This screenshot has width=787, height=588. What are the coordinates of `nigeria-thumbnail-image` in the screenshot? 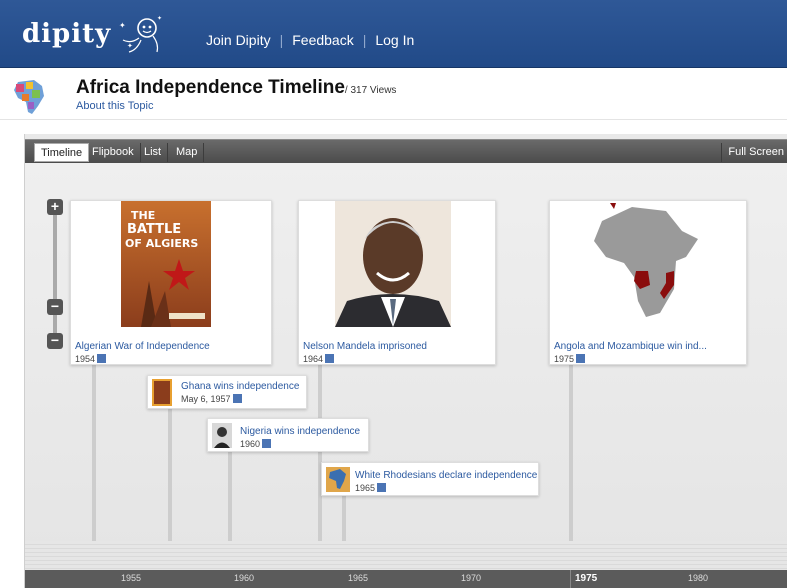 It's located at (222, 435).